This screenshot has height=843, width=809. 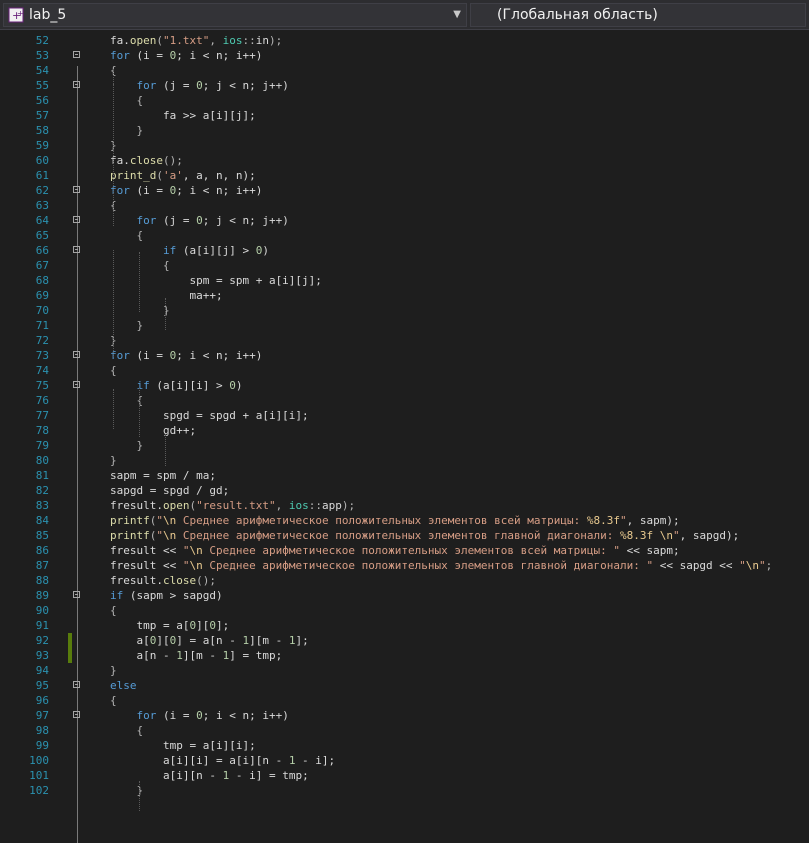 I want to click on code-line: 91 tmp = a[0][0];, so click(x=404, y=625).